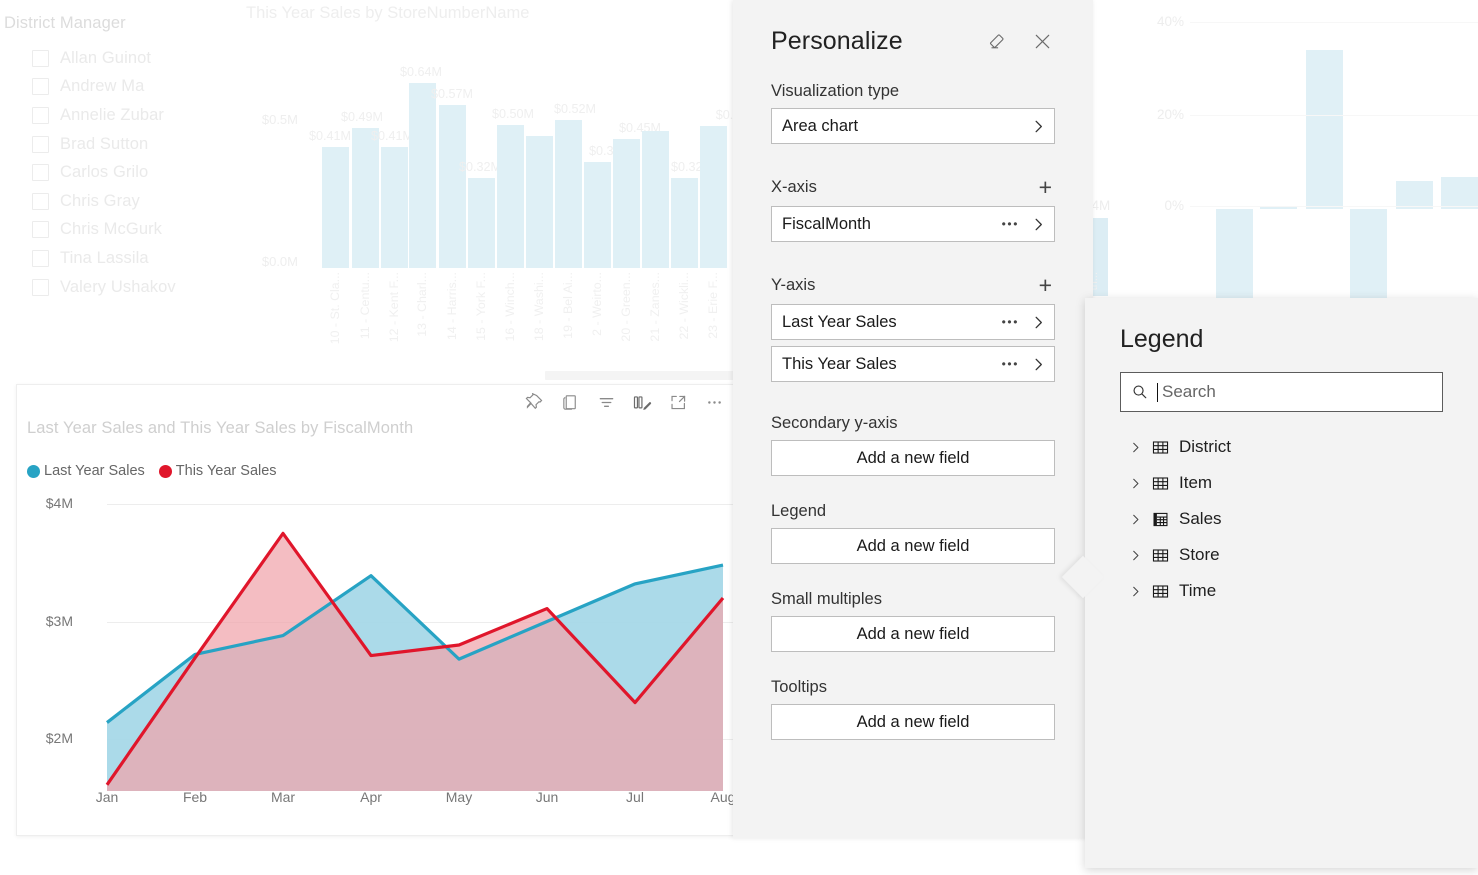 This screenshot has width=1478, height=875. I want to click on personalize-section-header: Y-axis +, so click(913, 285).